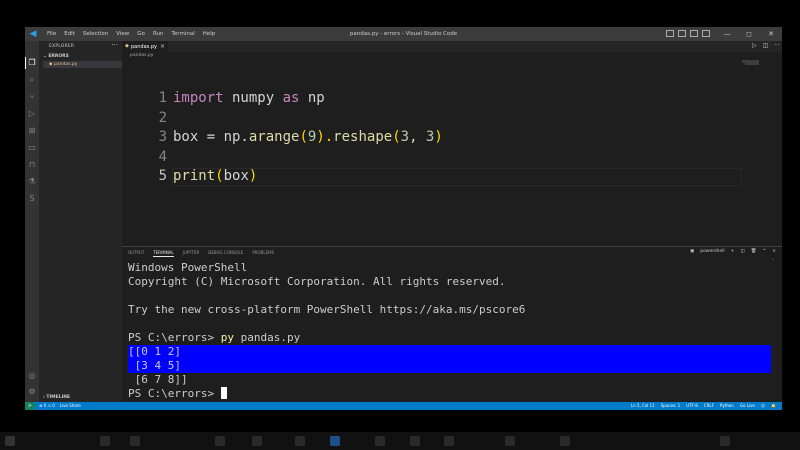  What do you see at coordinates (643, 406) in the screenshot?
I see `cursor-position: Ln 5, Col 11` at bounding box center [643, 406].